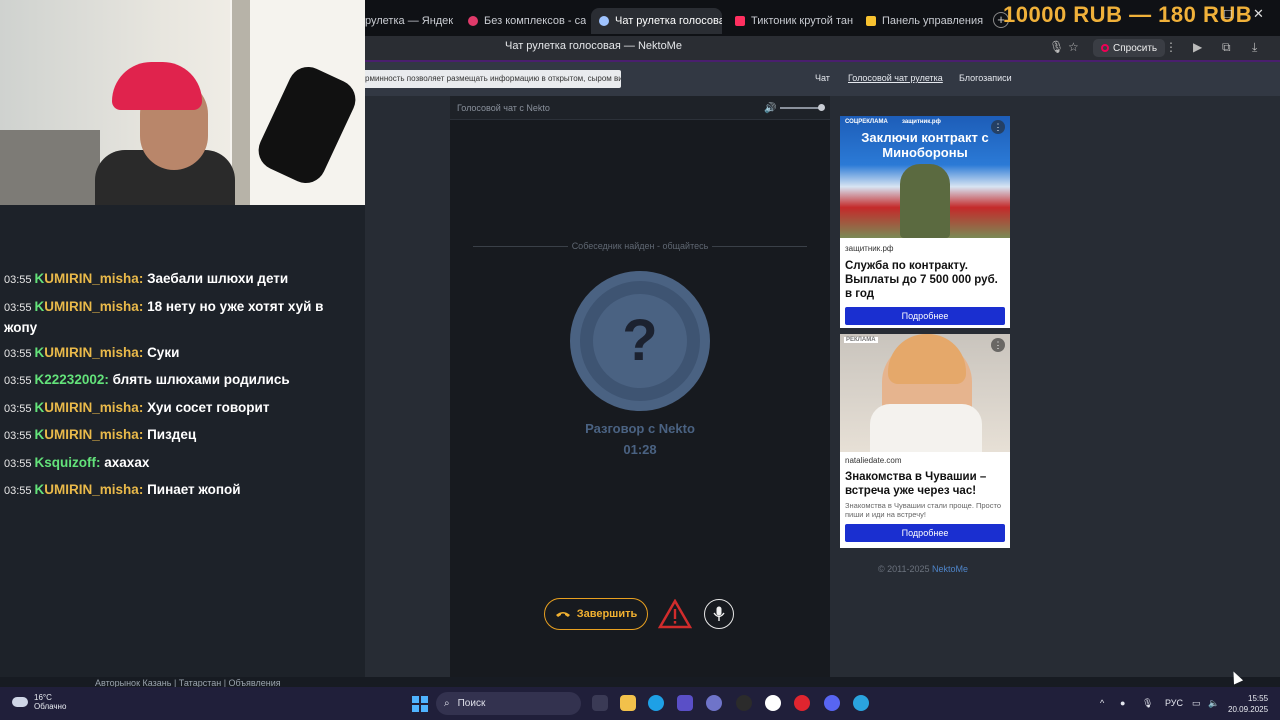  What do you see at coordinates (92, 352) in the screenshot?
I see `chat-message: 03:55 KUMIRIN_misha: Суки` at bounding box center [92, 352].